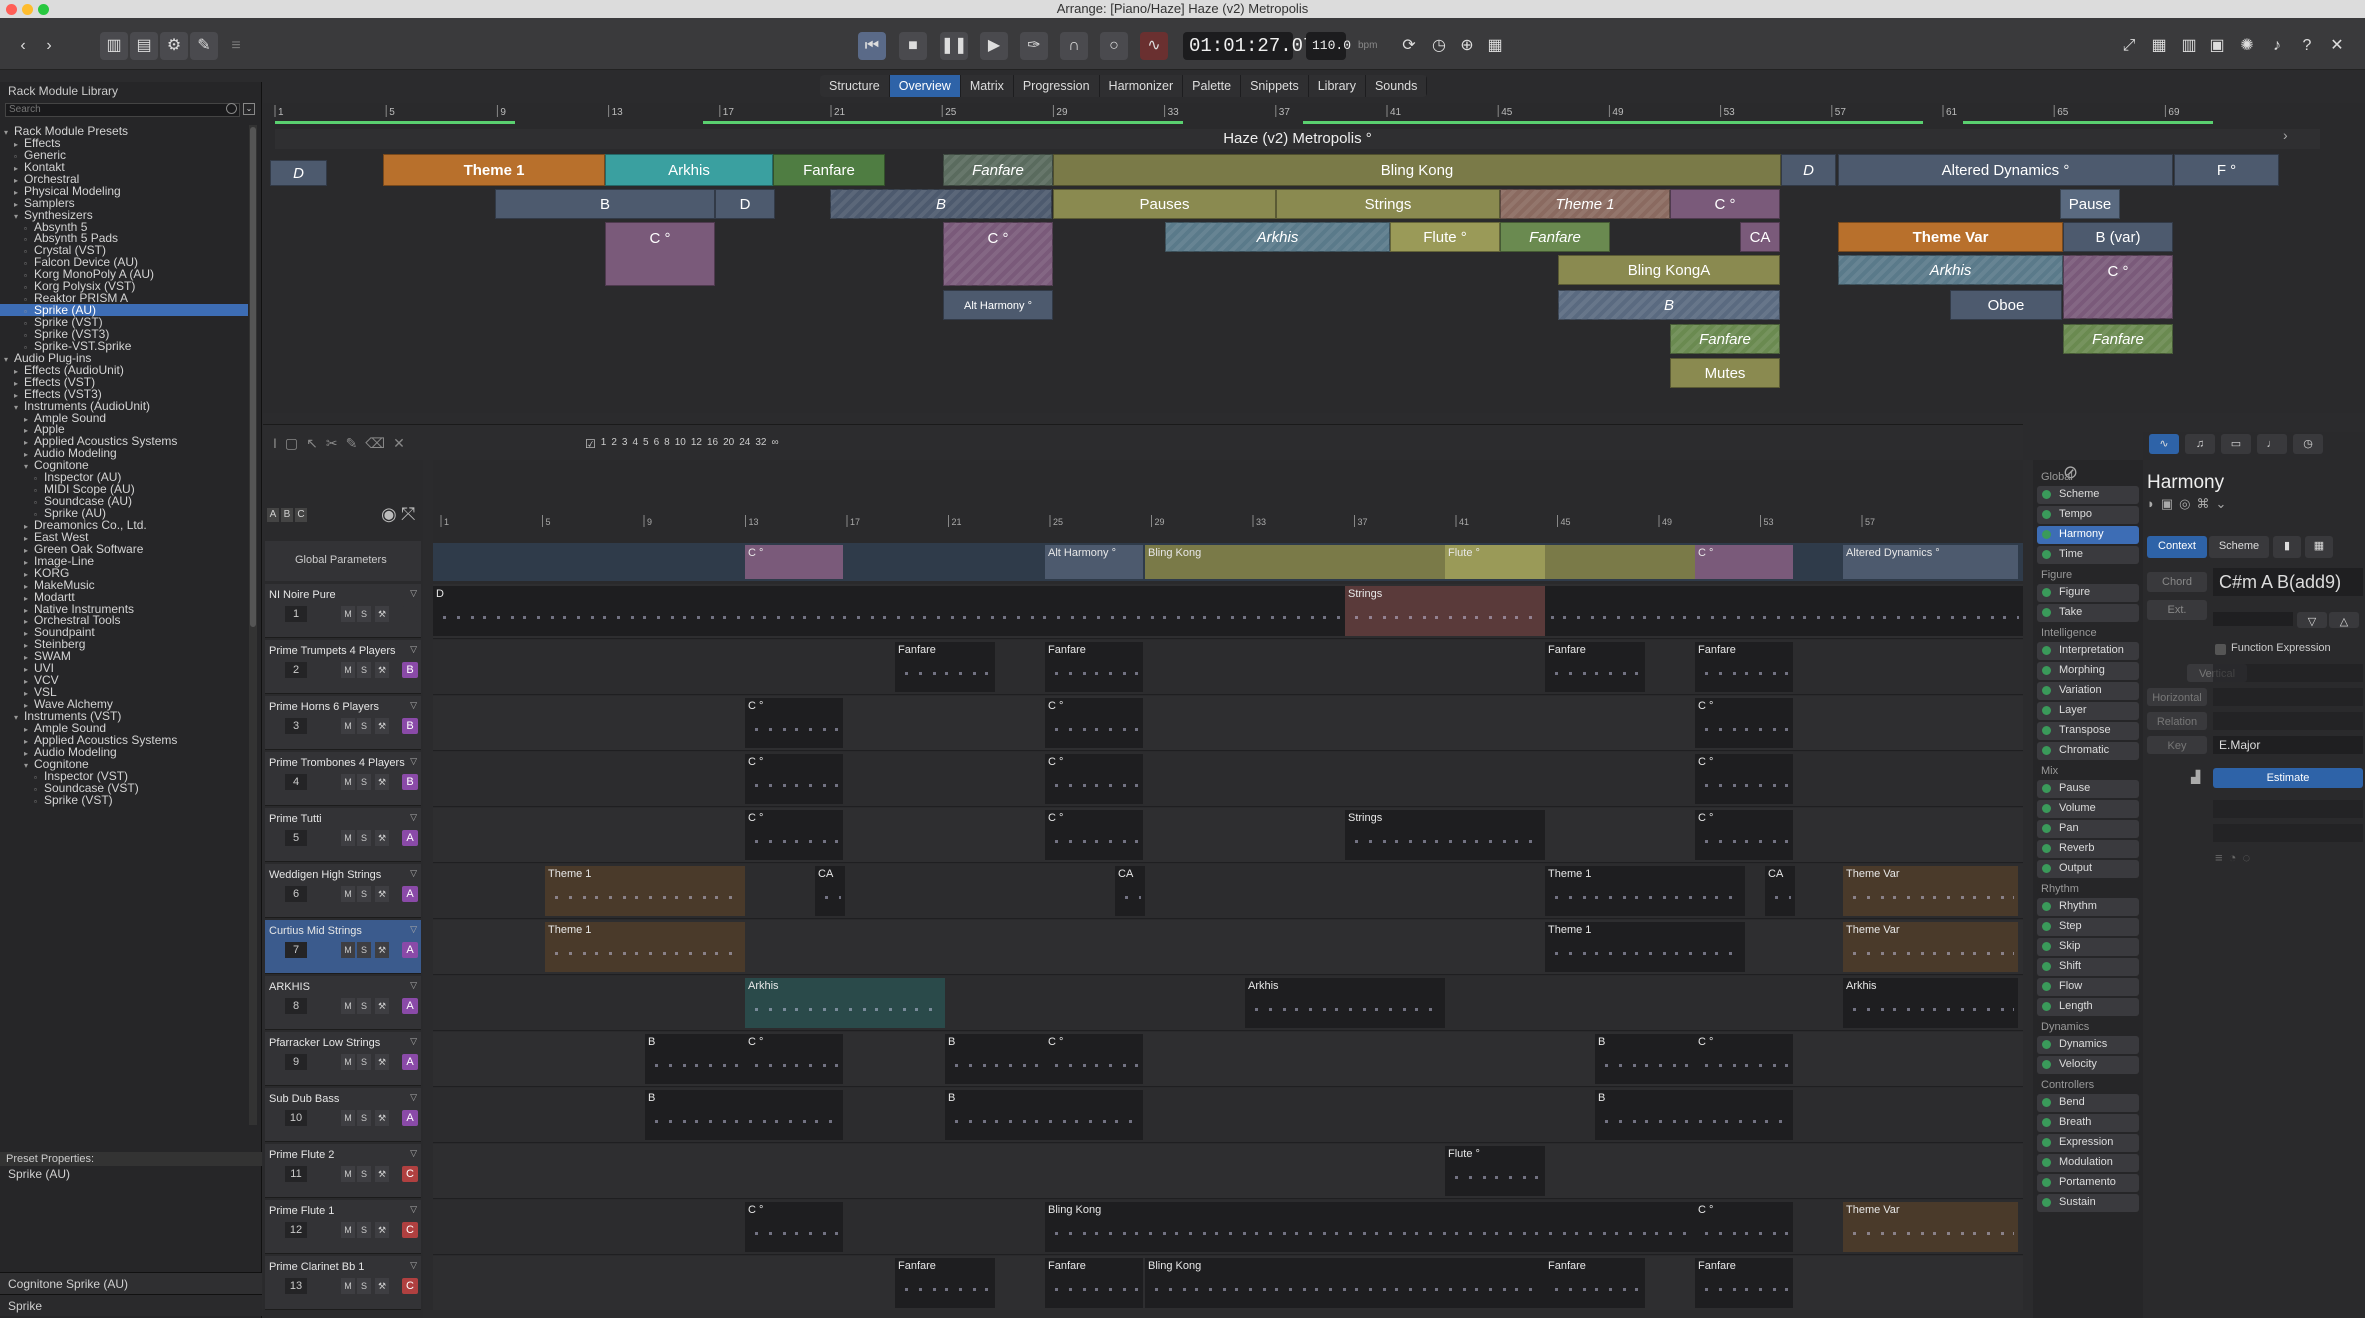  Describe the element at coordinates (1114, 46) in the screenshot. I see `record-icon: ○` at that location.